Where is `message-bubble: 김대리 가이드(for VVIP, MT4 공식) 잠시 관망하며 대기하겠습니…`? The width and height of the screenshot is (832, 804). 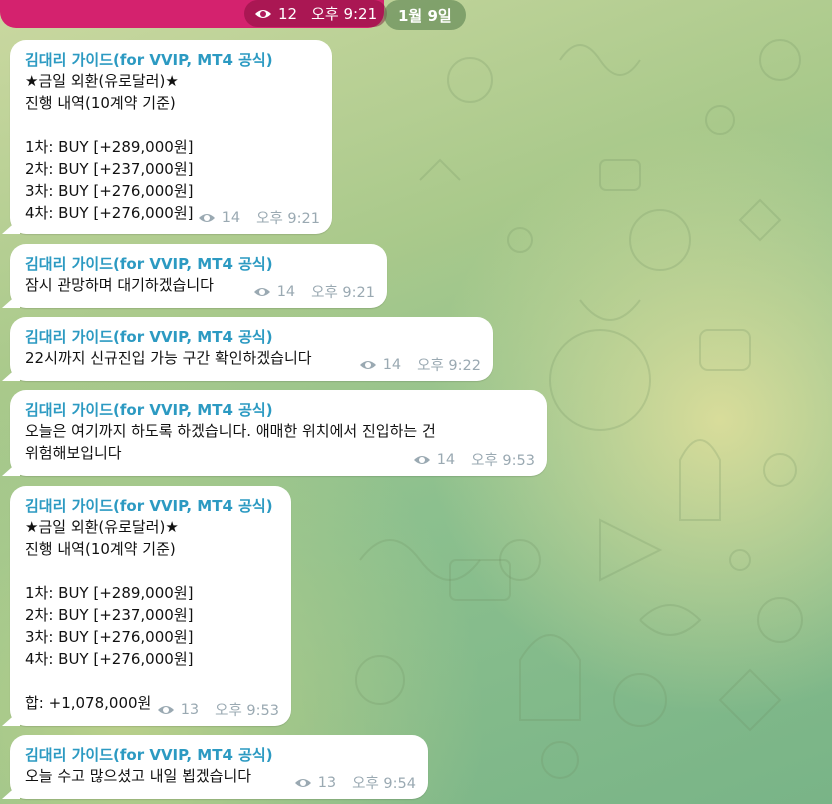 message-bubble: 김대리 가이드(for VVIP, MT4 공식) 잠시 관망하며 대기하겠습니… is located at coordinates (198, 276).